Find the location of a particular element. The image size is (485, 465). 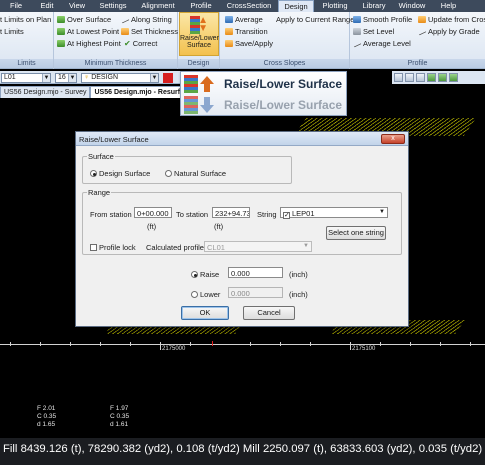

calculated-profile-select: CL01 ▼ is located at coordinates (258, 246).